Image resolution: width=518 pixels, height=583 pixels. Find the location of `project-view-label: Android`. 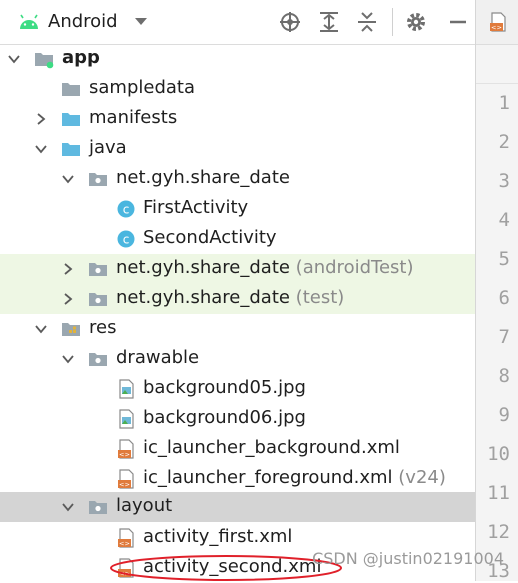

project-view-label: Android is located at coordinates (83, 21).